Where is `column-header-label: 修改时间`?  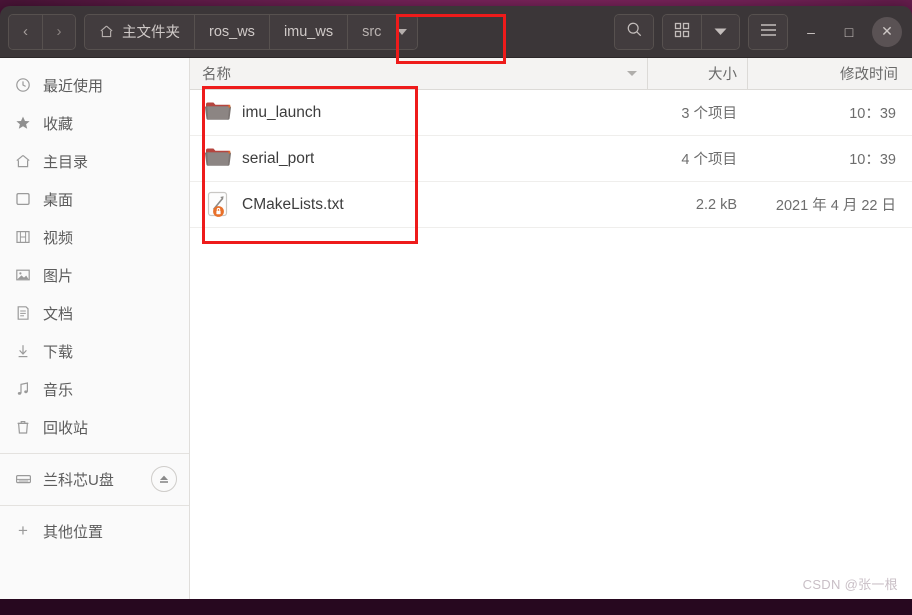 column-header-label: 修改时间 is located at coordinates (869, 75).